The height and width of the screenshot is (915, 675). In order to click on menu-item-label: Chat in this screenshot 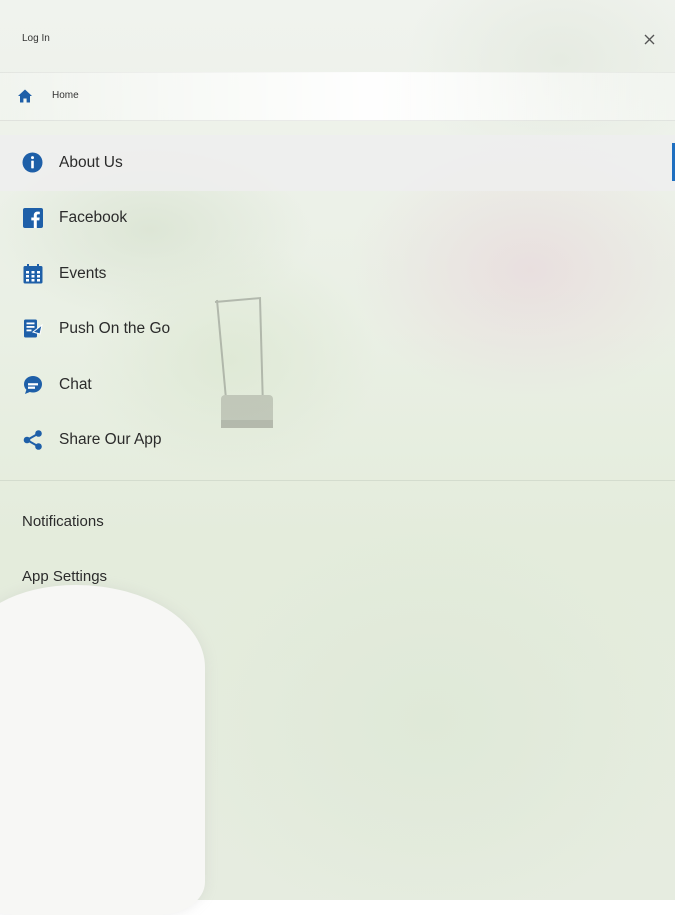, I will do `click(75, 384)`.